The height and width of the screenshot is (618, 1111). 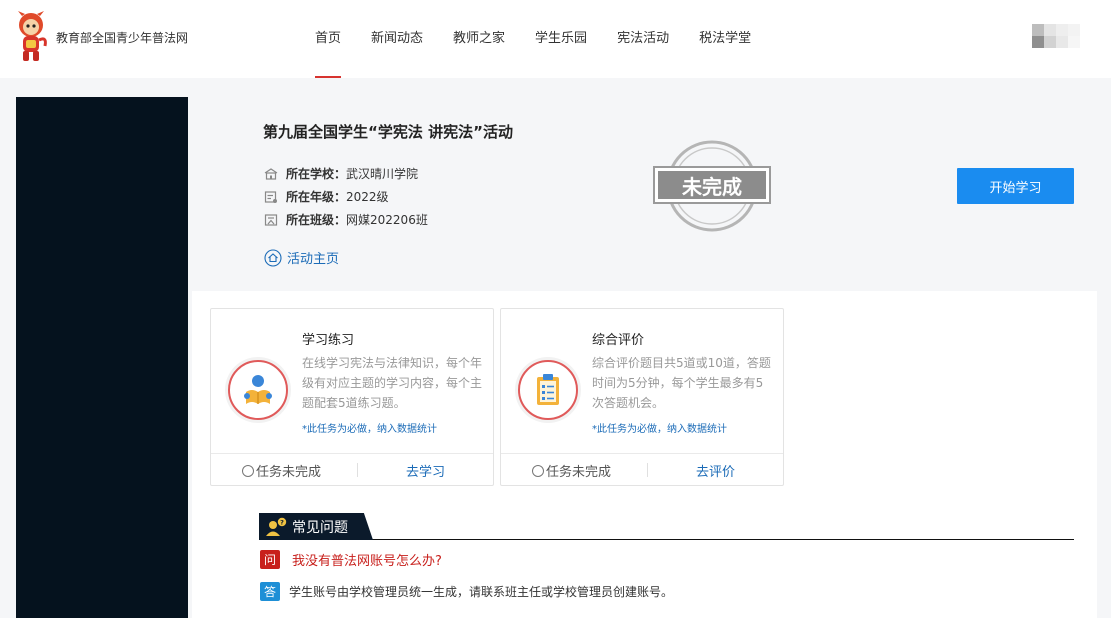 I want to click on activity-banner-image, so click(x=102, y=357).